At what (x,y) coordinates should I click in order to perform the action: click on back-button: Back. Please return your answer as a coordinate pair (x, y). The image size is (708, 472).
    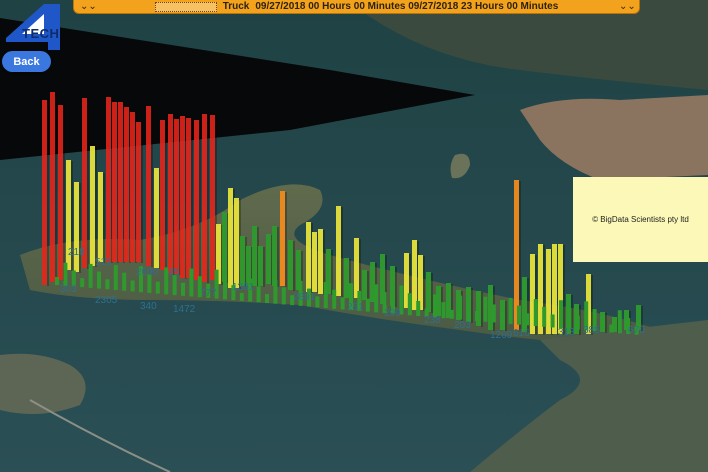
    Looking at the image, I should click on (26, 61).